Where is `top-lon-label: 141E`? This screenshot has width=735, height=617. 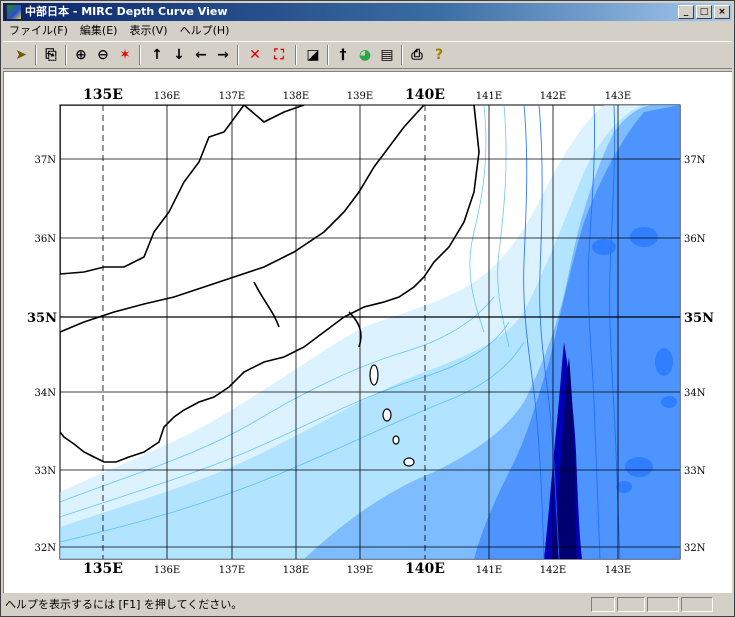
top-lon-label: 141E is located at coordinates (489, 96).